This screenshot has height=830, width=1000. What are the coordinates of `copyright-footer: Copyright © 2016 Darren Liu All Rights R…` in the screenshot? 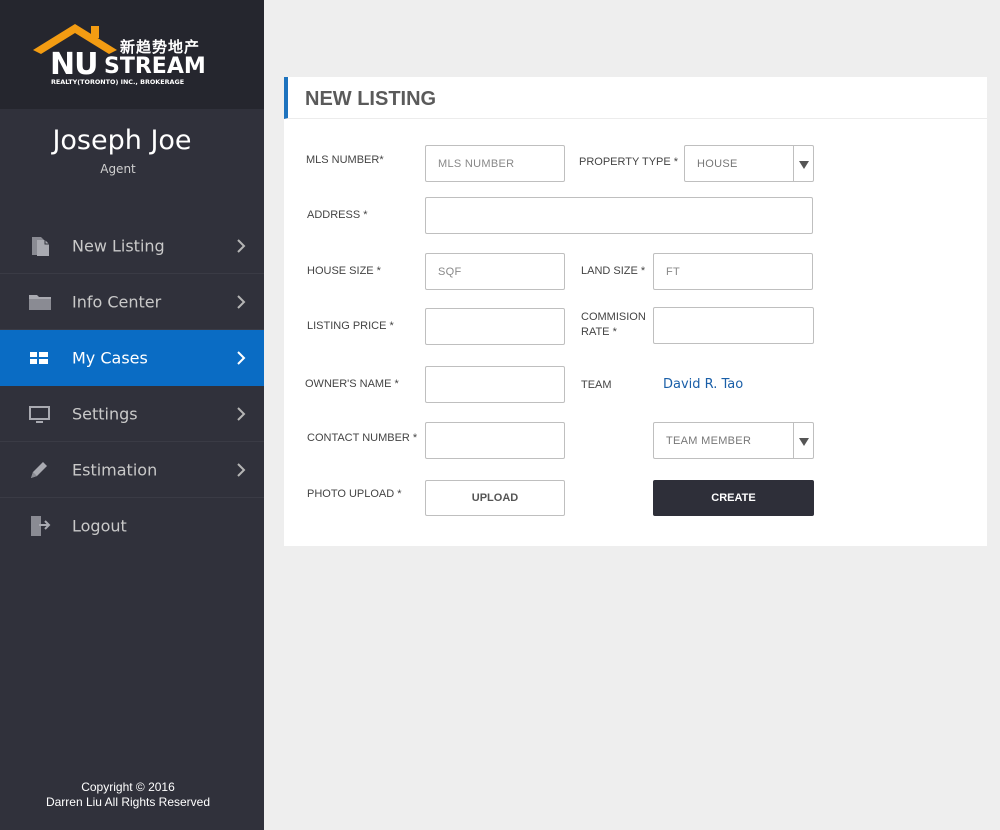 It's located at (128, 795).